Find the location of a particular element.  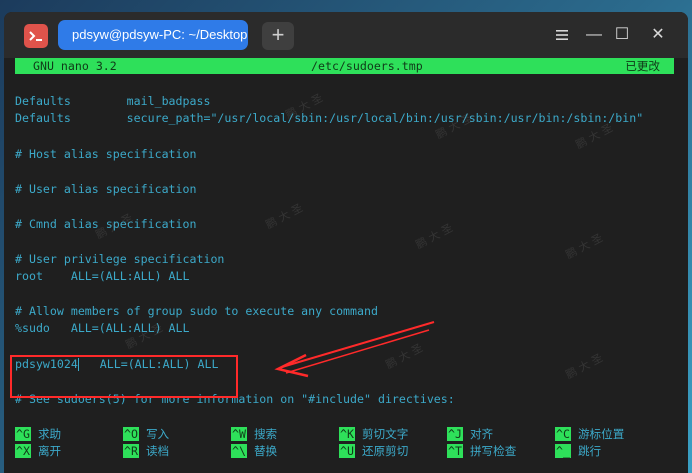

annotation-arrow-icon is located at coordinates (354, 349).